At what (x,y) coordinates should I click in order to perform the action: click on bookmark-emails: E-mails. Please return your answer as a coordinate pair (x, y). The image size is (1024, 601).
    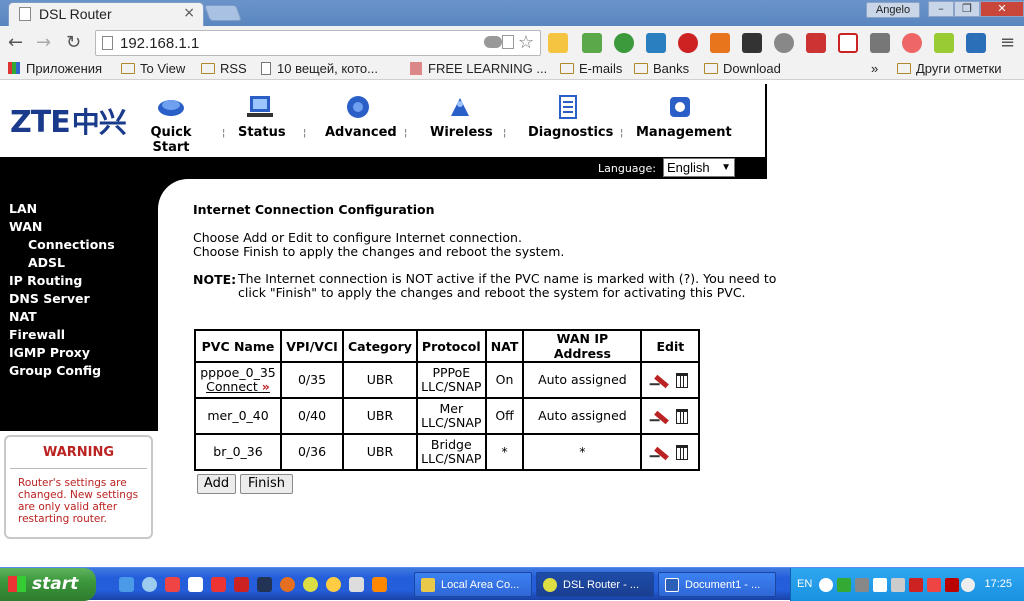
    Looking at the image, I should click on (591, 68).